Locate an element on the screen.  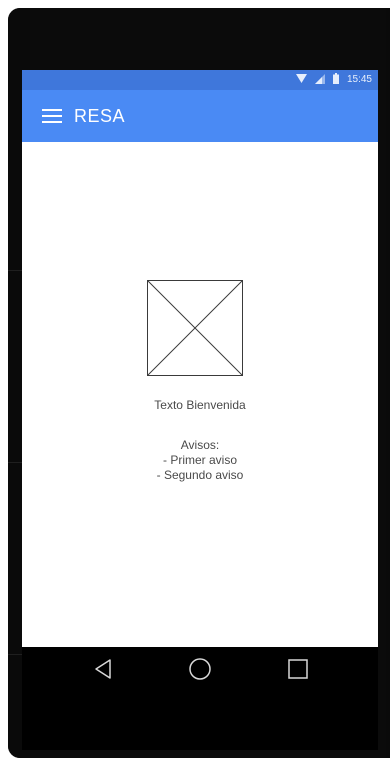
bottom-bezel is located at coordinates (200, 722).